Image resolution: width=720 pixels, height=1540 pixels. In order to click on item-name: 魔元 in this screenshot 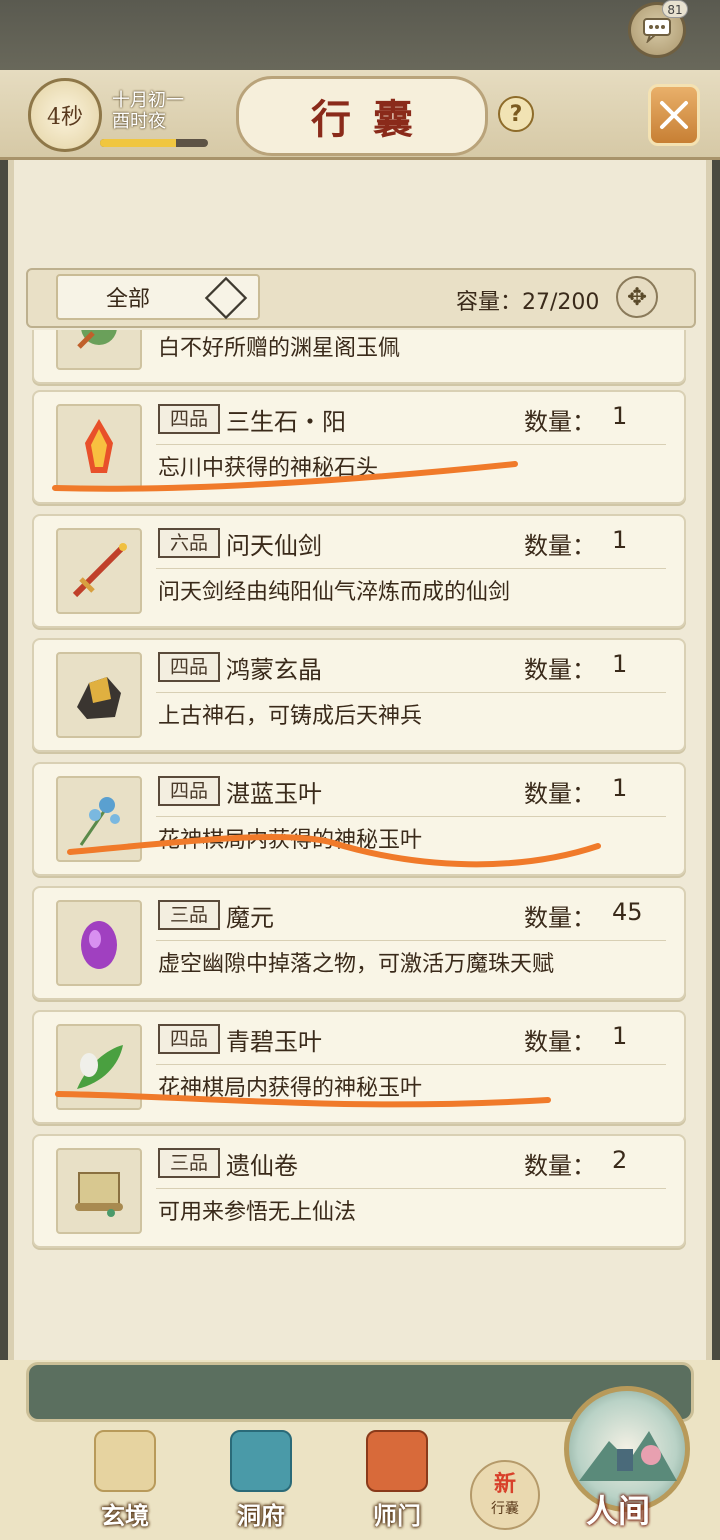, I will do `click(250, 918)`.